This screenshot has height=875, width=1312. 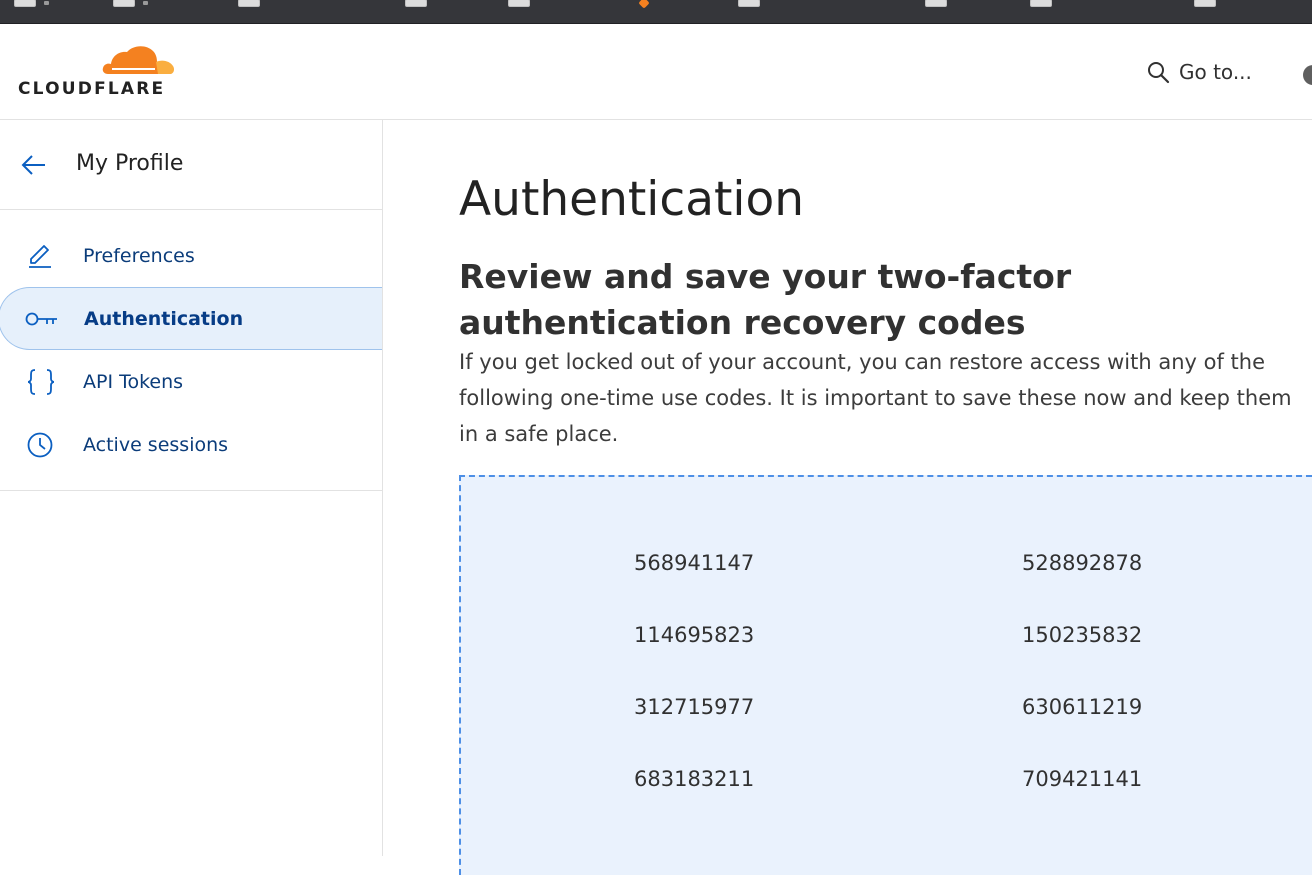 What do you see at coordinates (694, 563) in the screenshot?
I see `recovery-code: 568941147` at bounding box center [694, 563].